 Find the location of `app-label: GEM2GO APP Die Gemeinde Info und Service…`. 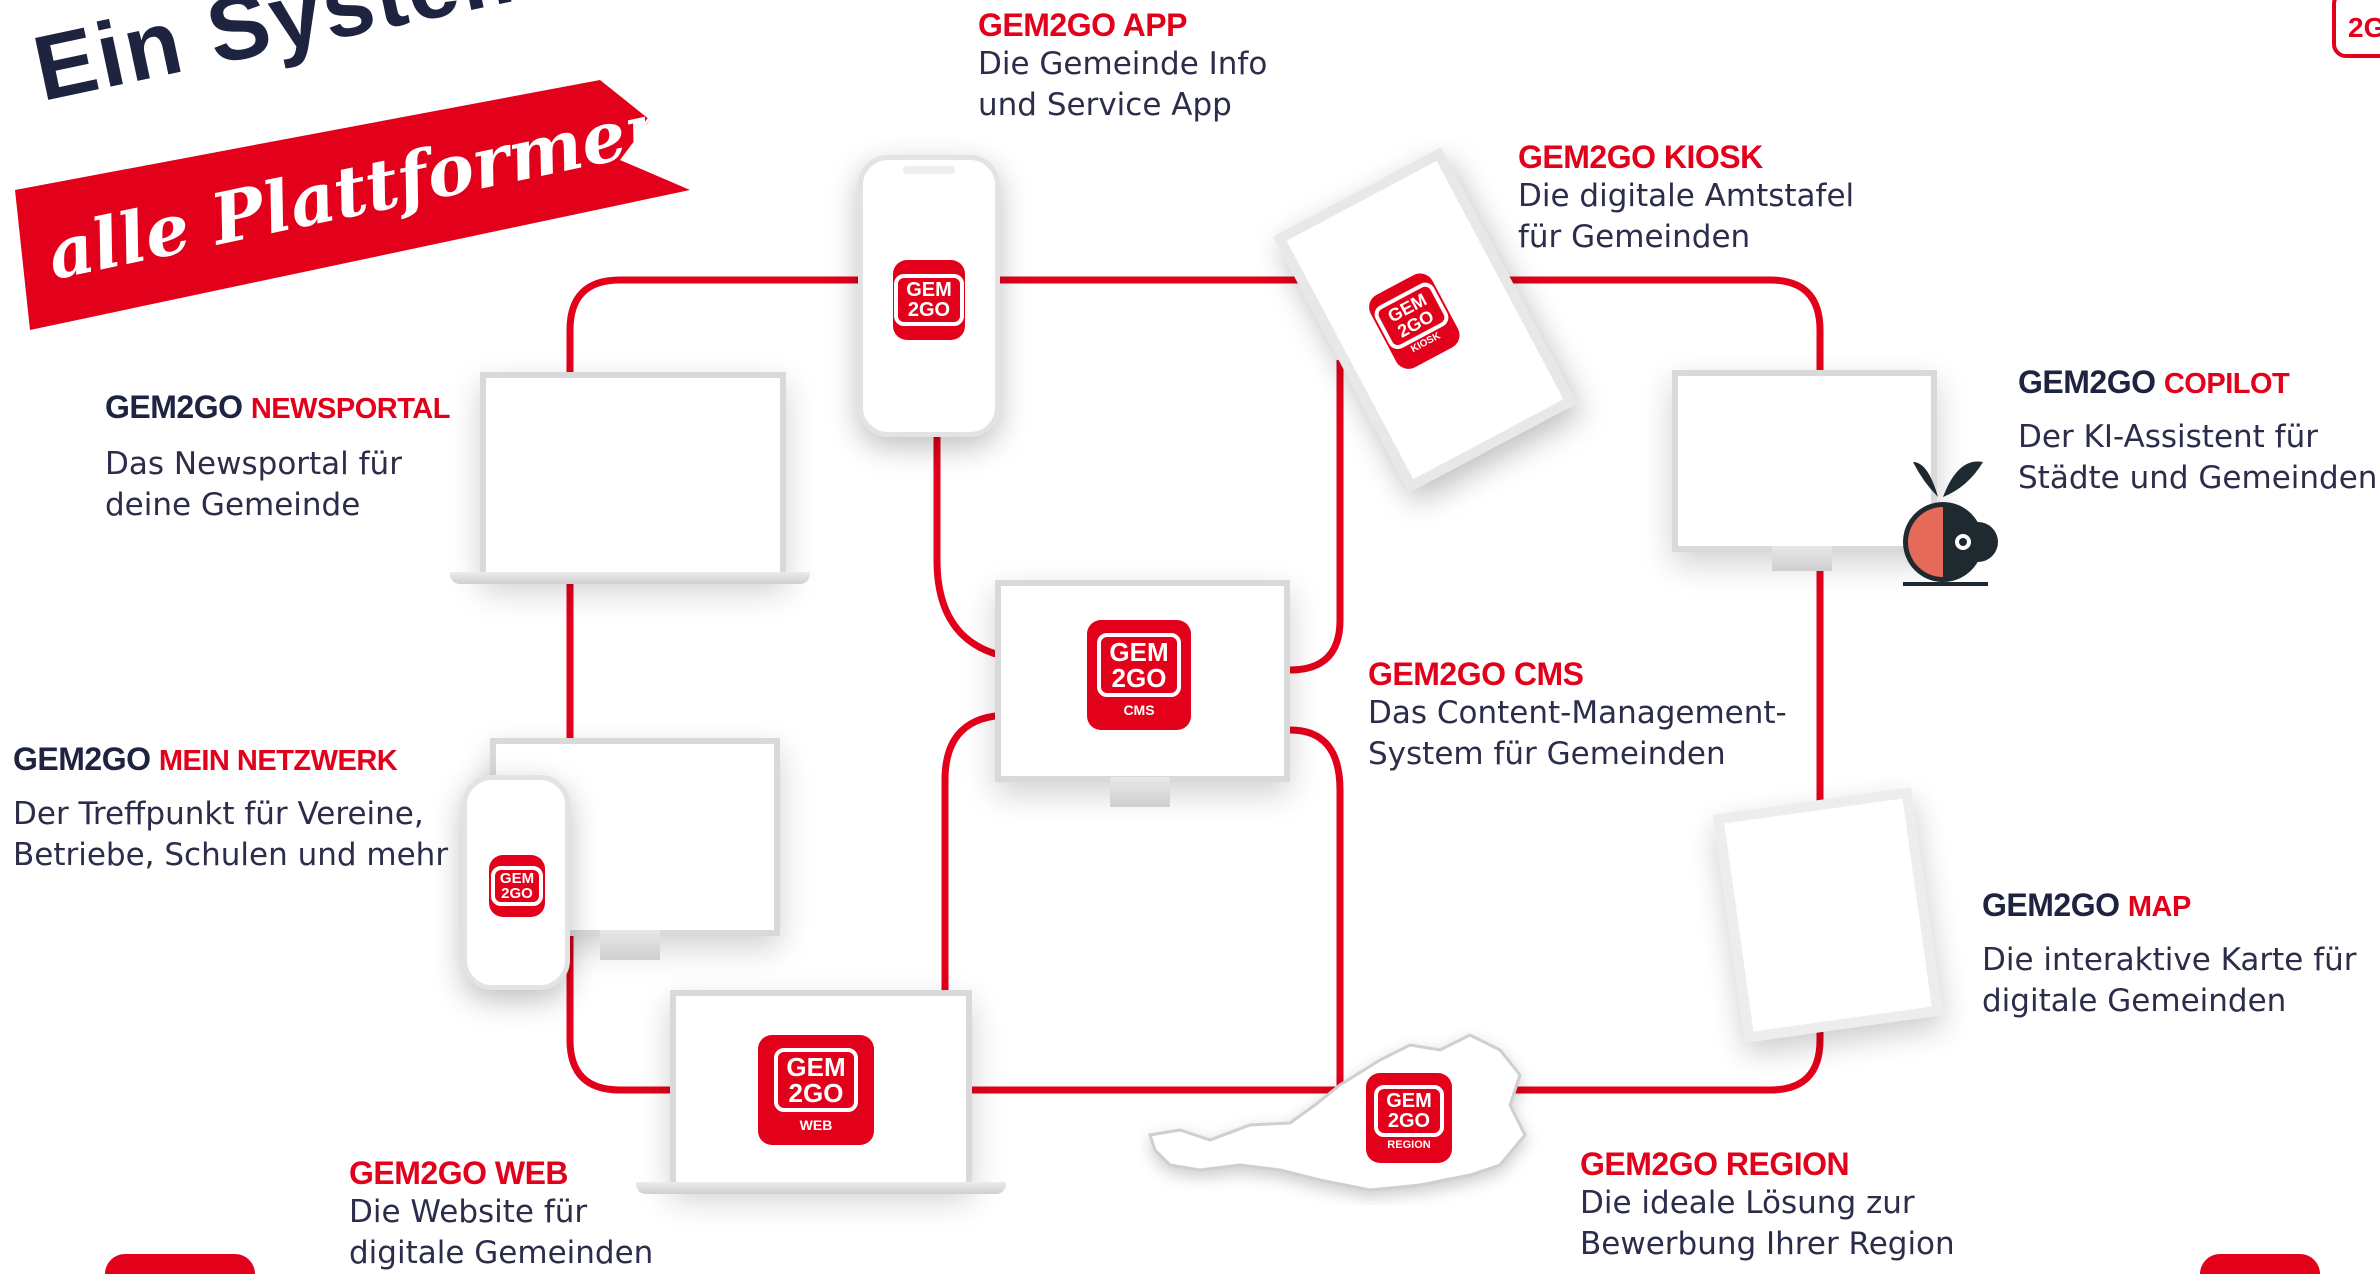

app-label: GEM2GO APP Die Gemeinde Info und Service… is located at coordinates (1122, 66).